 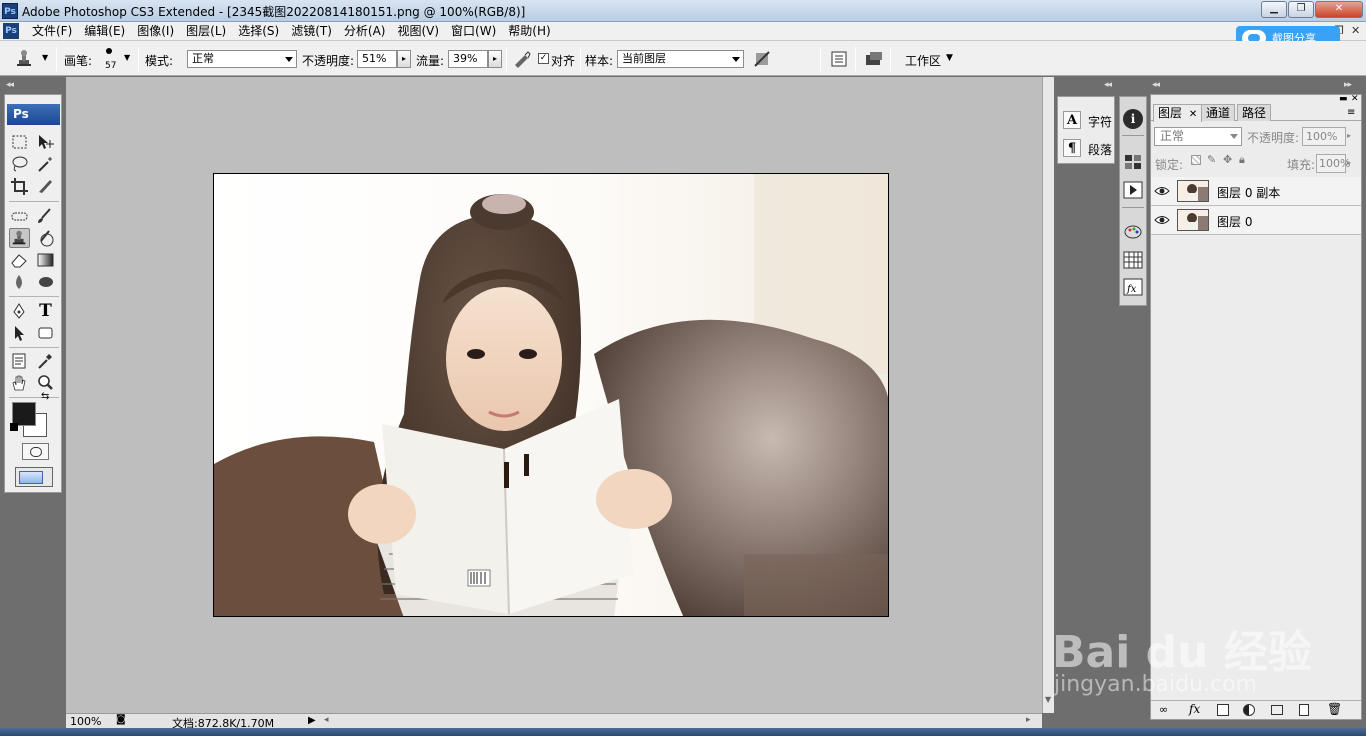 What do you see at coordinates (19, 260) in the screenshot?
I see `eraser-tool-icon` at bounding box center [19, 260].